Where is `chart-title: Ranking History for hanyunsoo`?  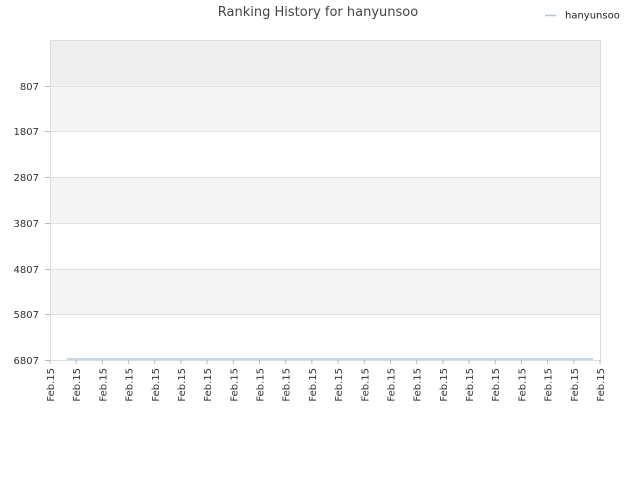
chart-title: Ranking History for hanyunsoo is located at coordinates (318, 12).